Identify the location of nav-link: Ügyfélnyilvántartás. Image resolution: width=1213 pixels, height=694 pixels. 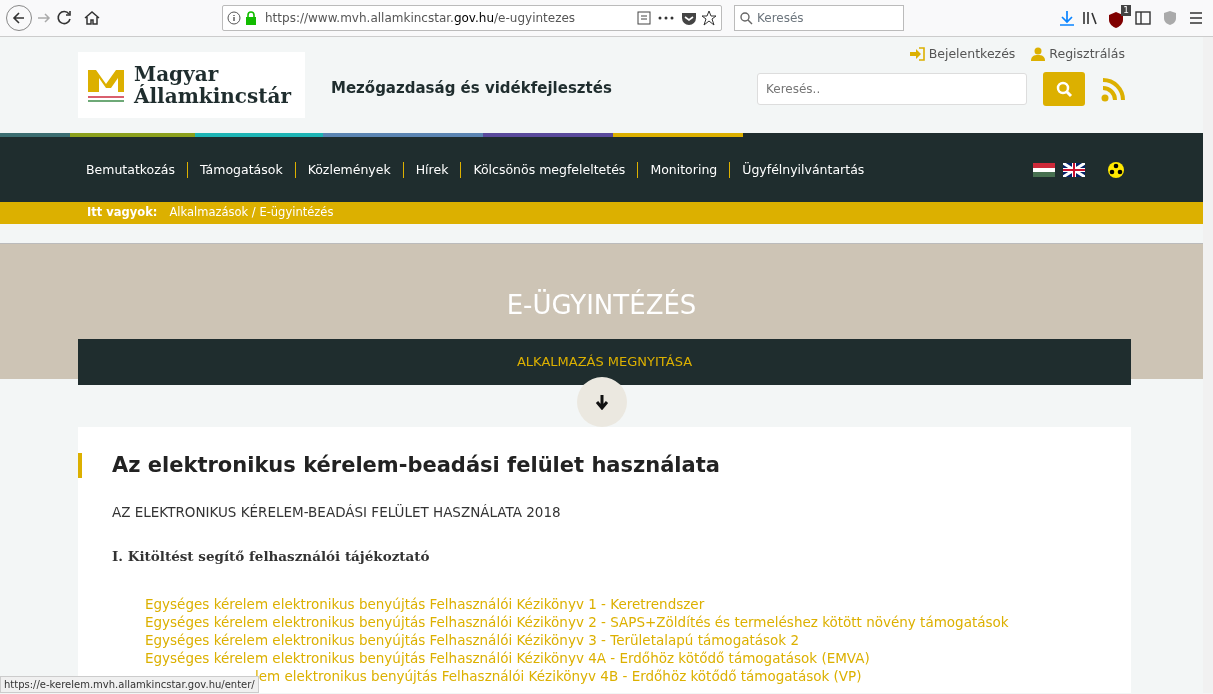
(803, 169).